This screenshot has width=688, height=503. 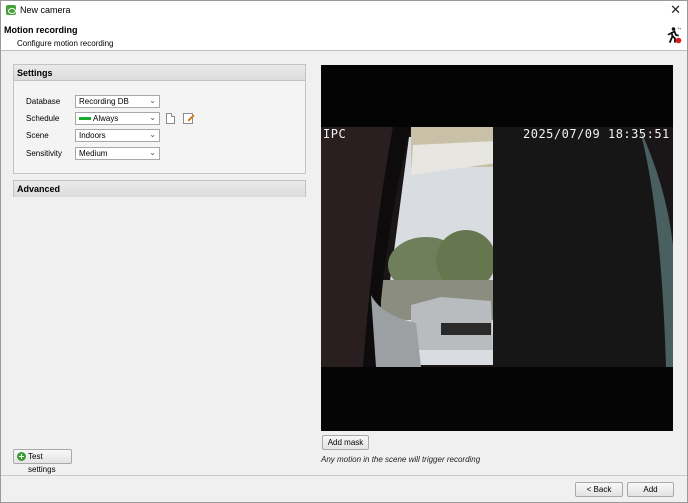 What do you see at coordinates (104, 101) in the screenshot?
I see `database-value: Recording DB` at bounding box center [104, 101].